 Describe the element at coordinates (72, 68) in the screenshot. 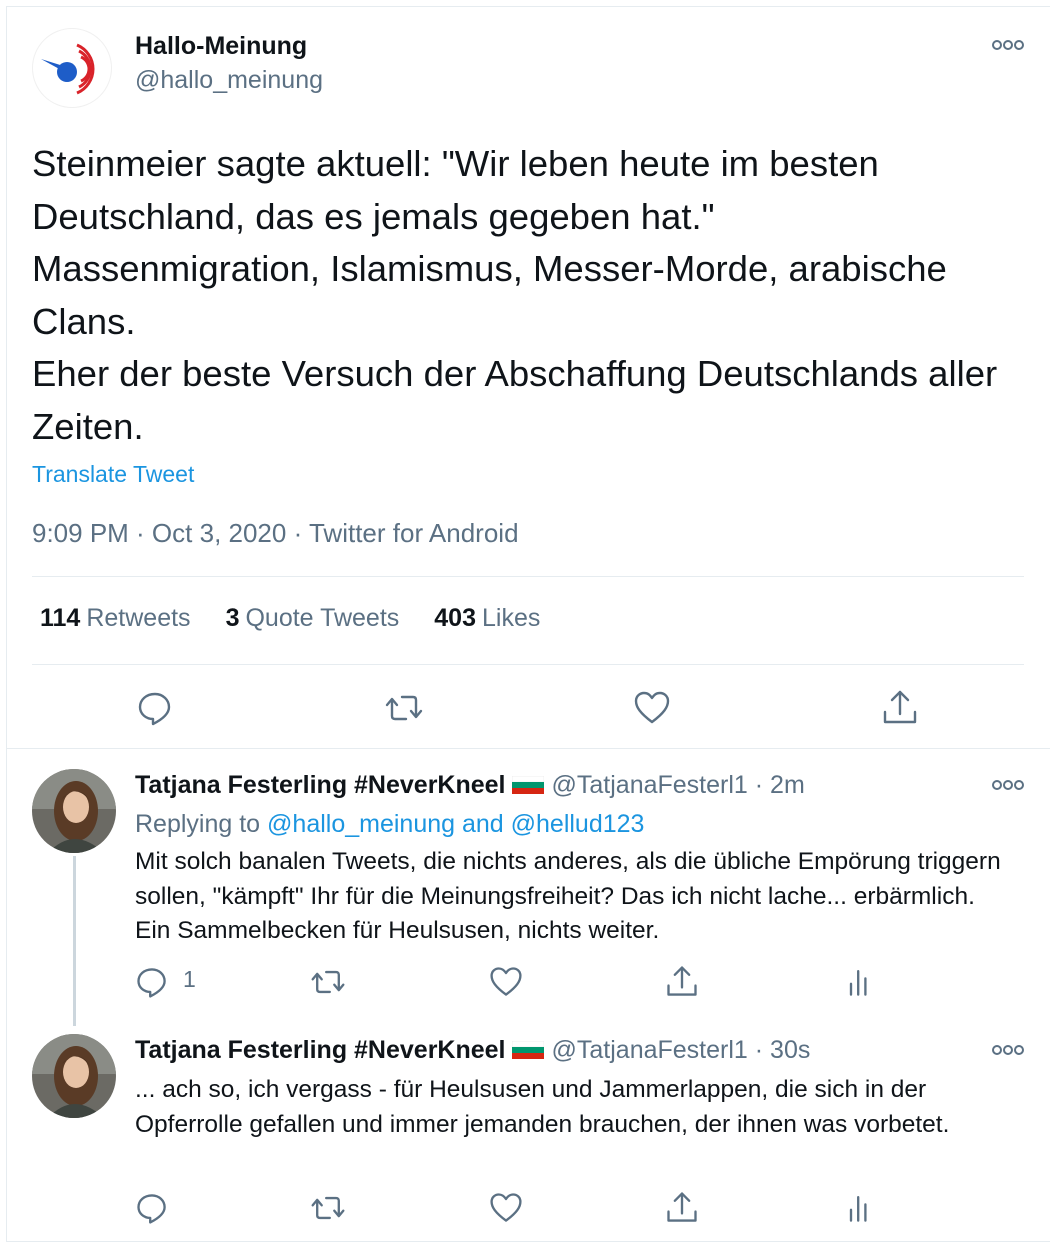

I see `hallo-meinung-logo-avatar` at that location.